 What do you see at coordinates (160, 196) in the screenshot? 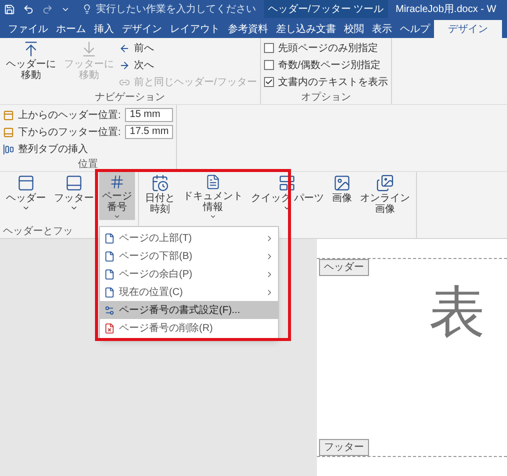
I see `ribbon-button: 日付と 時刻` at bounding box center [160, 196].